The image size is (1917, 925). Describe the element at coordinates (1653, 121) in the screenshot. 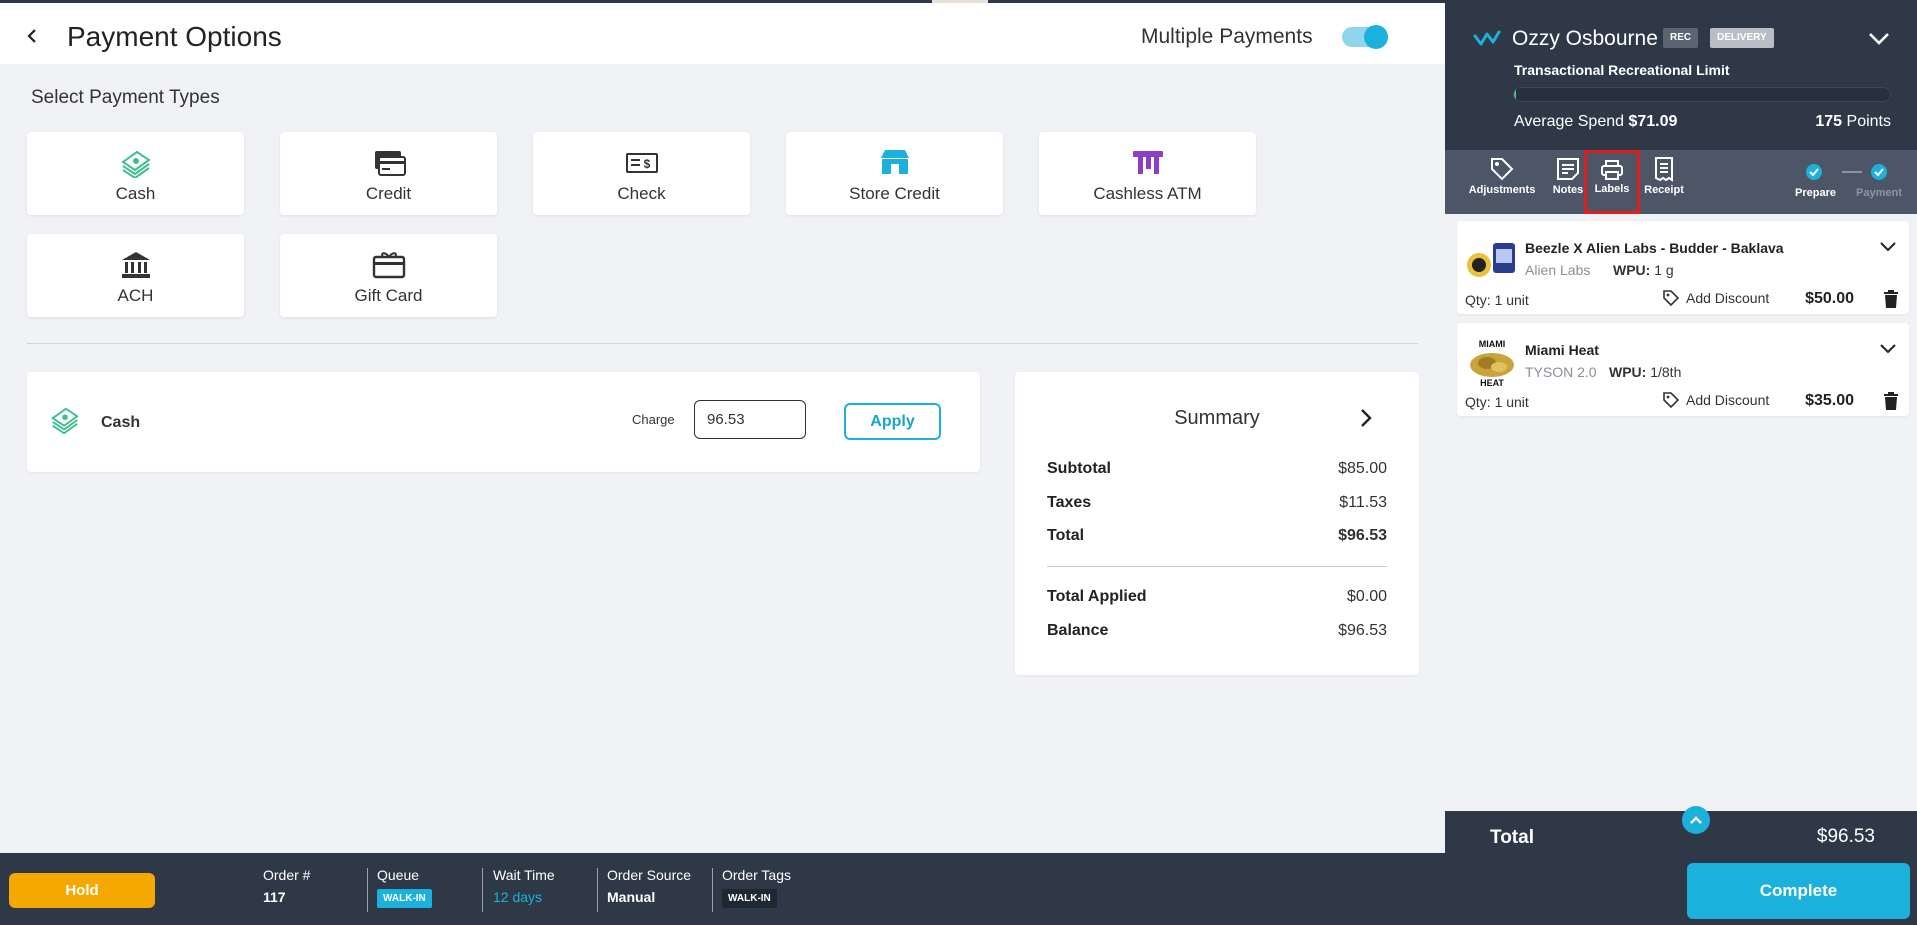

I see `average-spend-value: $71.09` at that location.